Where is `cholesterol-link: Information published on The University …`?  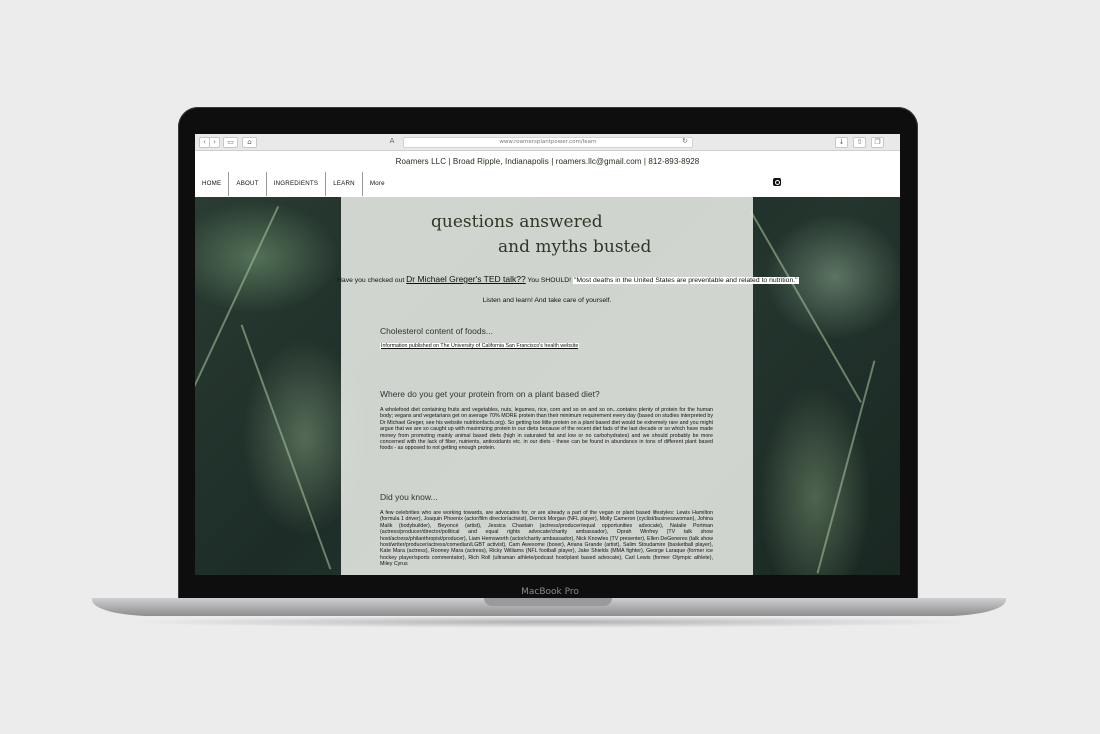
cholesterol-link: Information published on The University … is located at coordinates (480, 346).